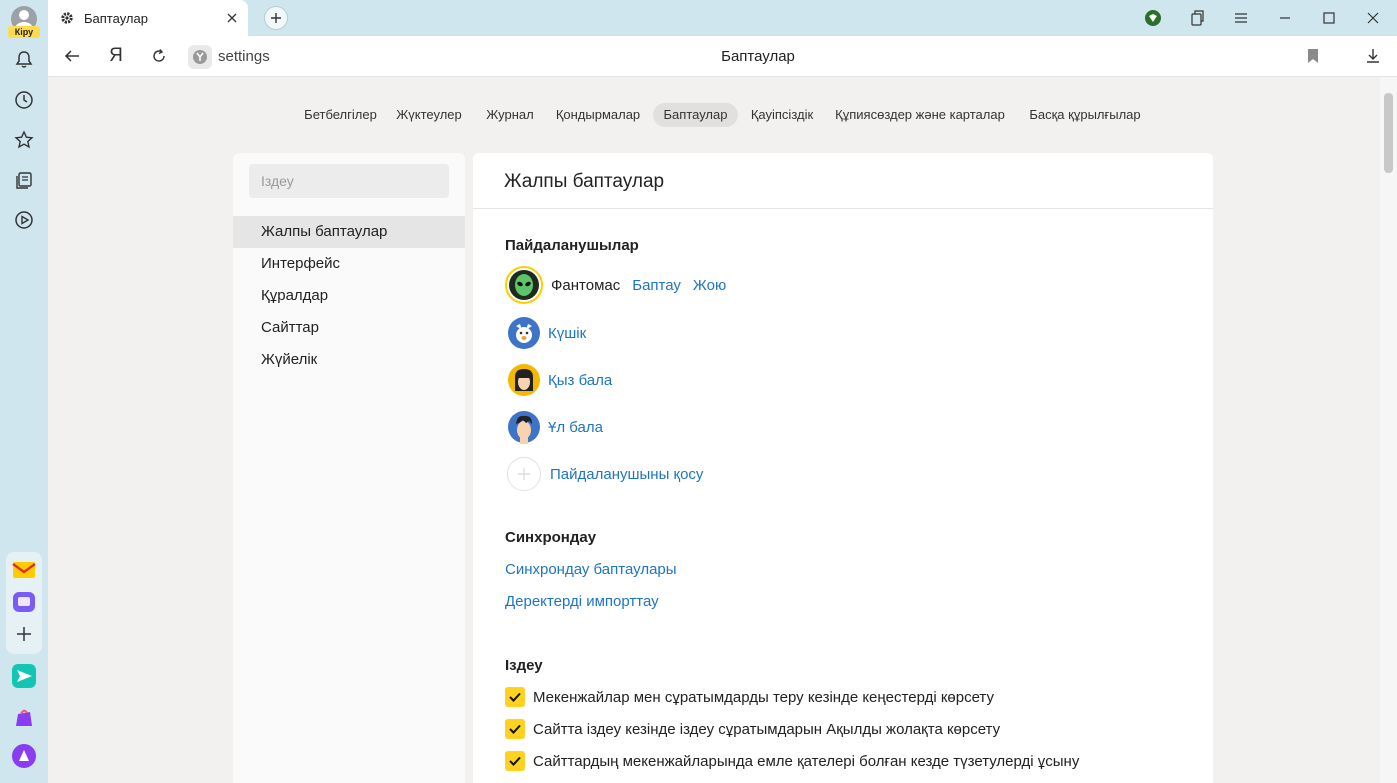 Image resolution: width=1397 pixels, height=783 pixels. What do you see at coordinates (1329, 18) in the screenshot?
I see `maximize-icon` at bounding box center [1329, 18].